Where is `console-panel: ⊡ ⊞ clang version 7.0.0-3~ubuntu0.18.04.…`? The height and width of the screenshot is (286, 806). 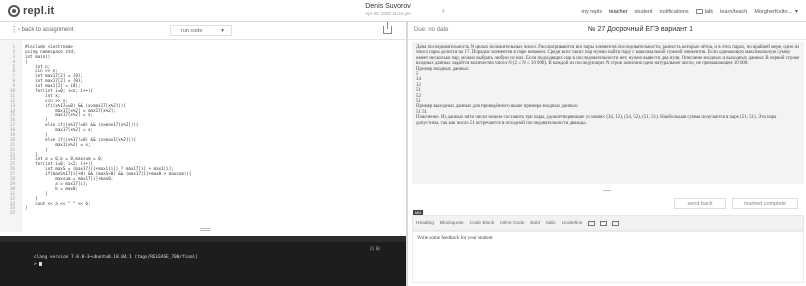
console-panel: ⊡ ⊞ clang version 7.0.0-3~ubuntu0.18.04.… is located at coordinates (203, 261).